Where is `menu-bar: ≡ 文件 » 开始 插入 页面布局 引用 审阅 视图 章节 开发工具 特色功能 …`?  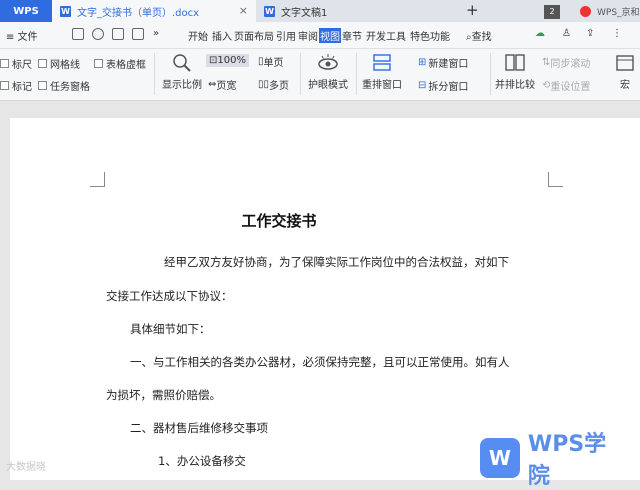 menu-bar: ≡ 文件 » 开始 插入 页面布局 引用 审阅 视图 章节 开发工具 特色功能 … is located at coordinates (320, 35).